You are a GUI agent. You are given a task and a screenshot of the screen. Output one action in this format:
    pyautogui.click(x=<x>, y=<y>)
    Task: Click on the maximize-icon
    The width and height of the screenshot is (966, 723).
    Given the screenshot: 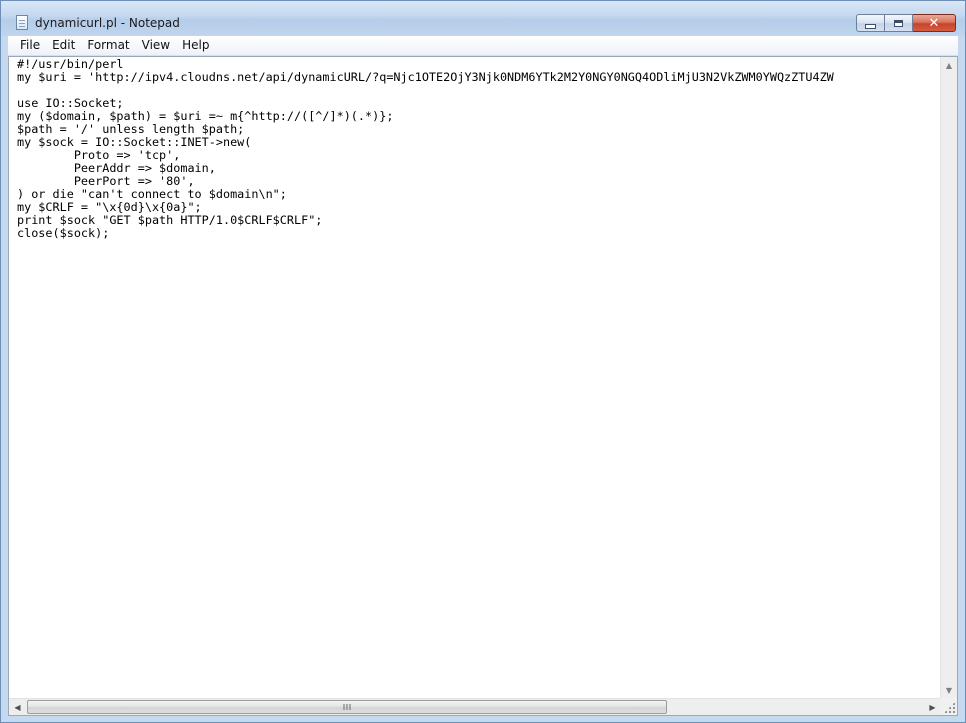 What is the action you would take?
    pyautogui.click(x=898, y=23)
    